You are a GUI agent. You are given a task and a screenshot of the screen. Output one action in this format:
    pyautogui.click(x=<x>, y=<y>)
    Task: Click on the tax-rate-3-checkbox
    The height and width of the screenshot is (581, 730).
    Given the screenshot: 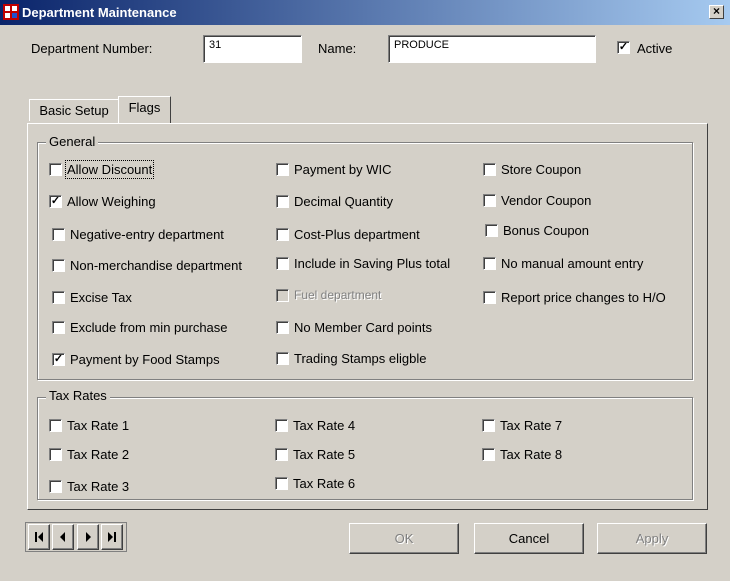 What is the action you would take?
    pyautogui.click(x=55, y=486)
    